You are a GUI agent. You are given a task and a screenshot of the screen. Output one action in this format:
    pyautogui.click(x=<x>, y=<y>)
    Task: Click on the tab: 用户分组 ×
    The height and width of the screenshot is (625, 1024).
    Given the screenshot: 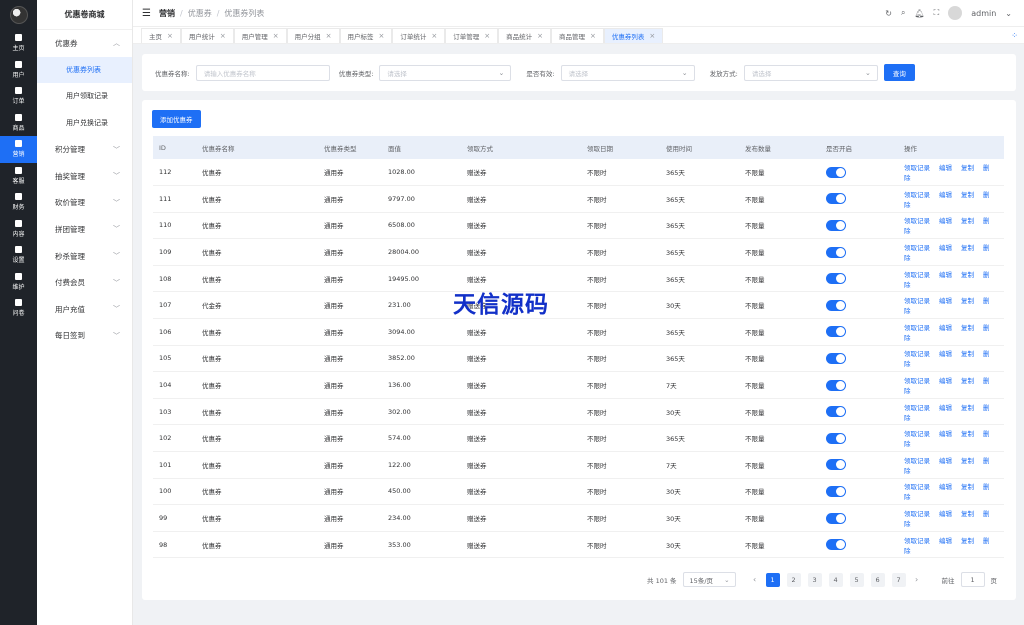 What is the action you would take?
    pyautogui.click(x=313, y=35)
    